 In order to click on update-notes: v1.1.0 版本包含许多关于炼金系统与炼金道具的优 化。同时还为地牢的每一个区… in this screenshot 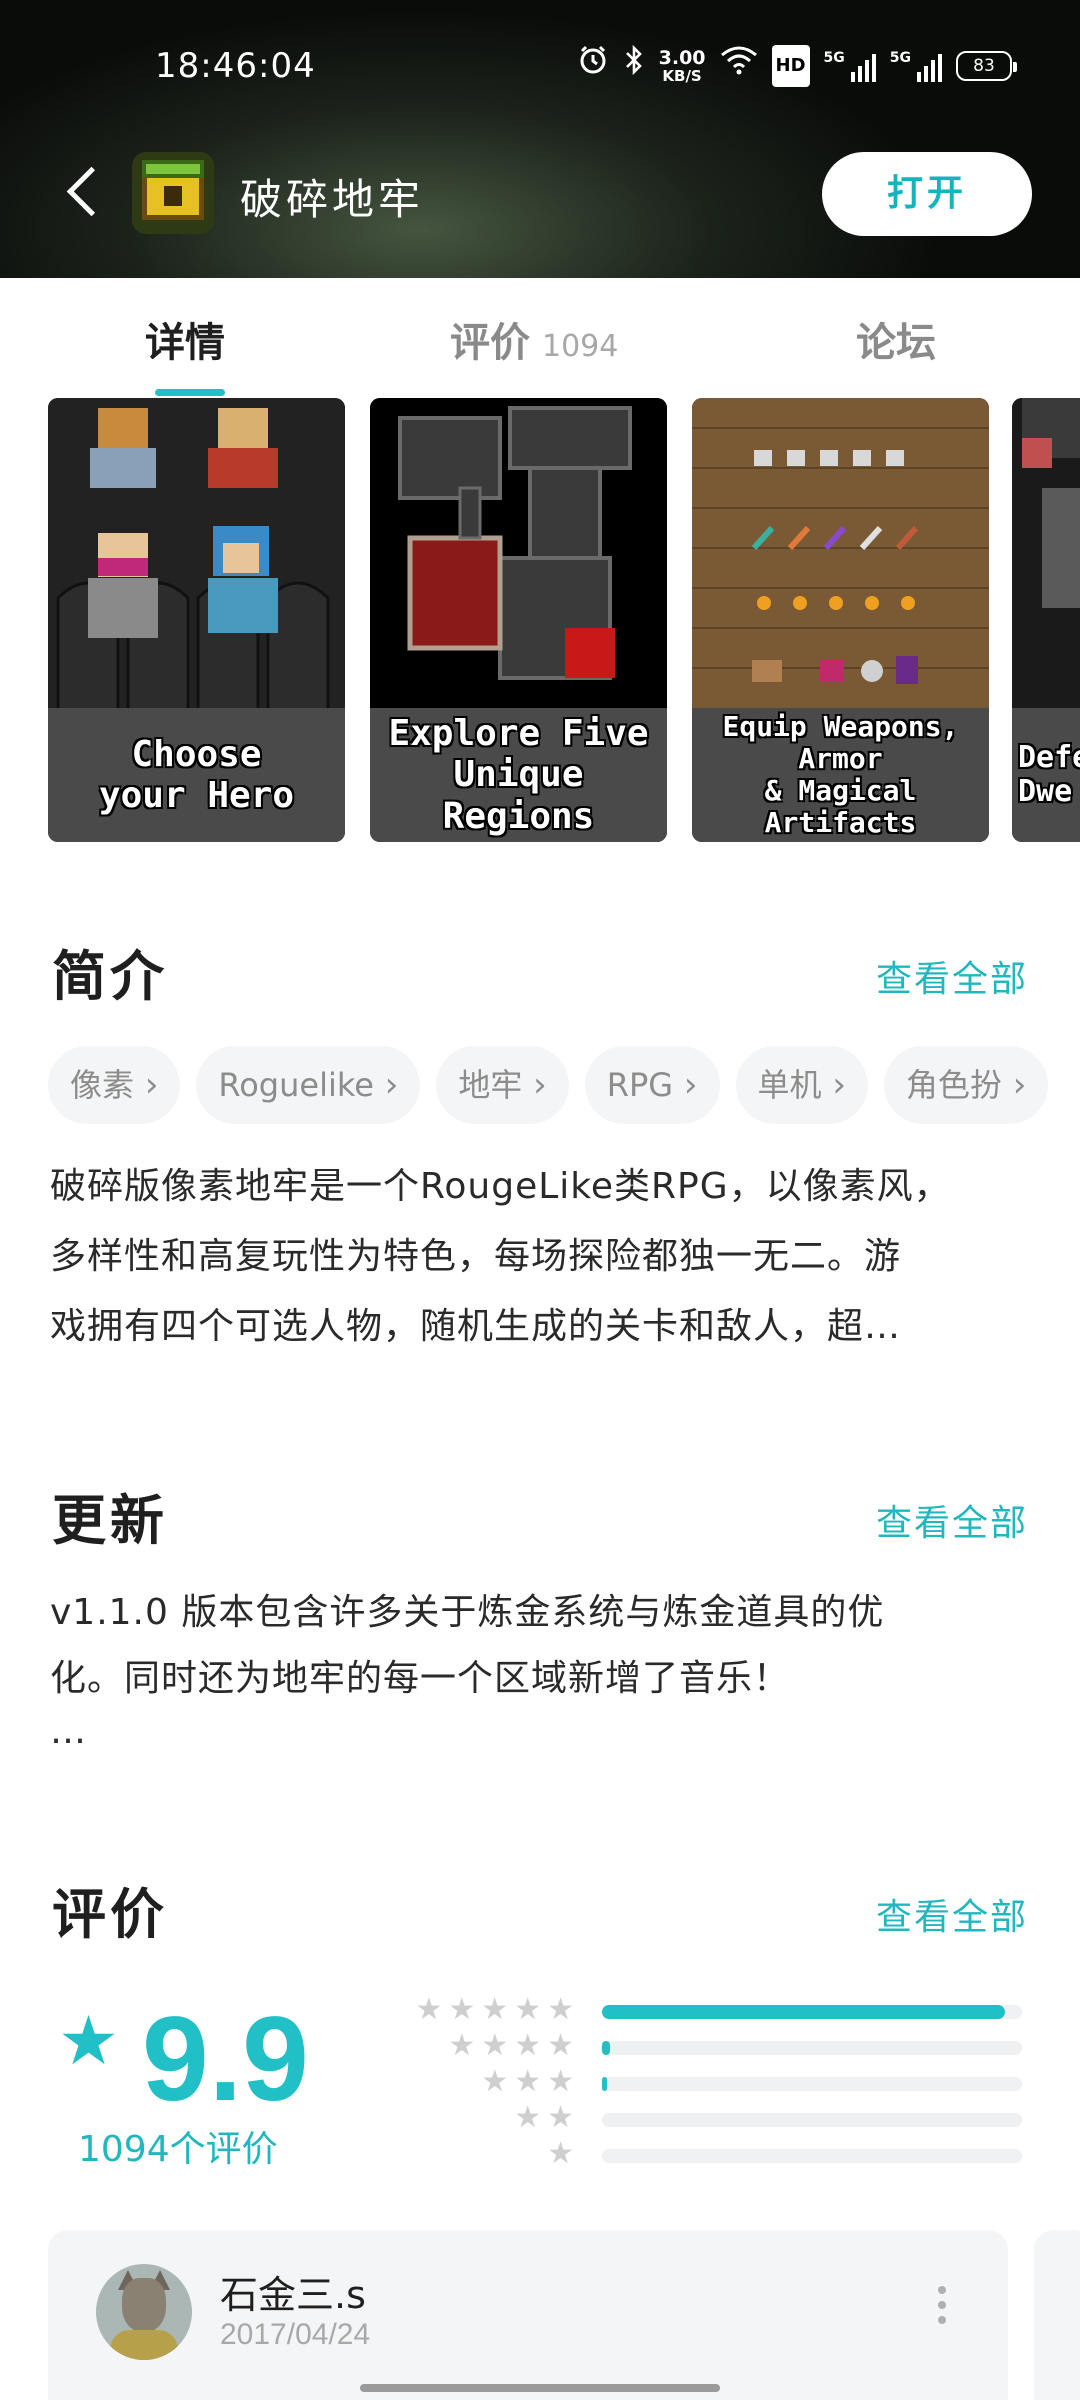, I will do `click(545, 1666)`.